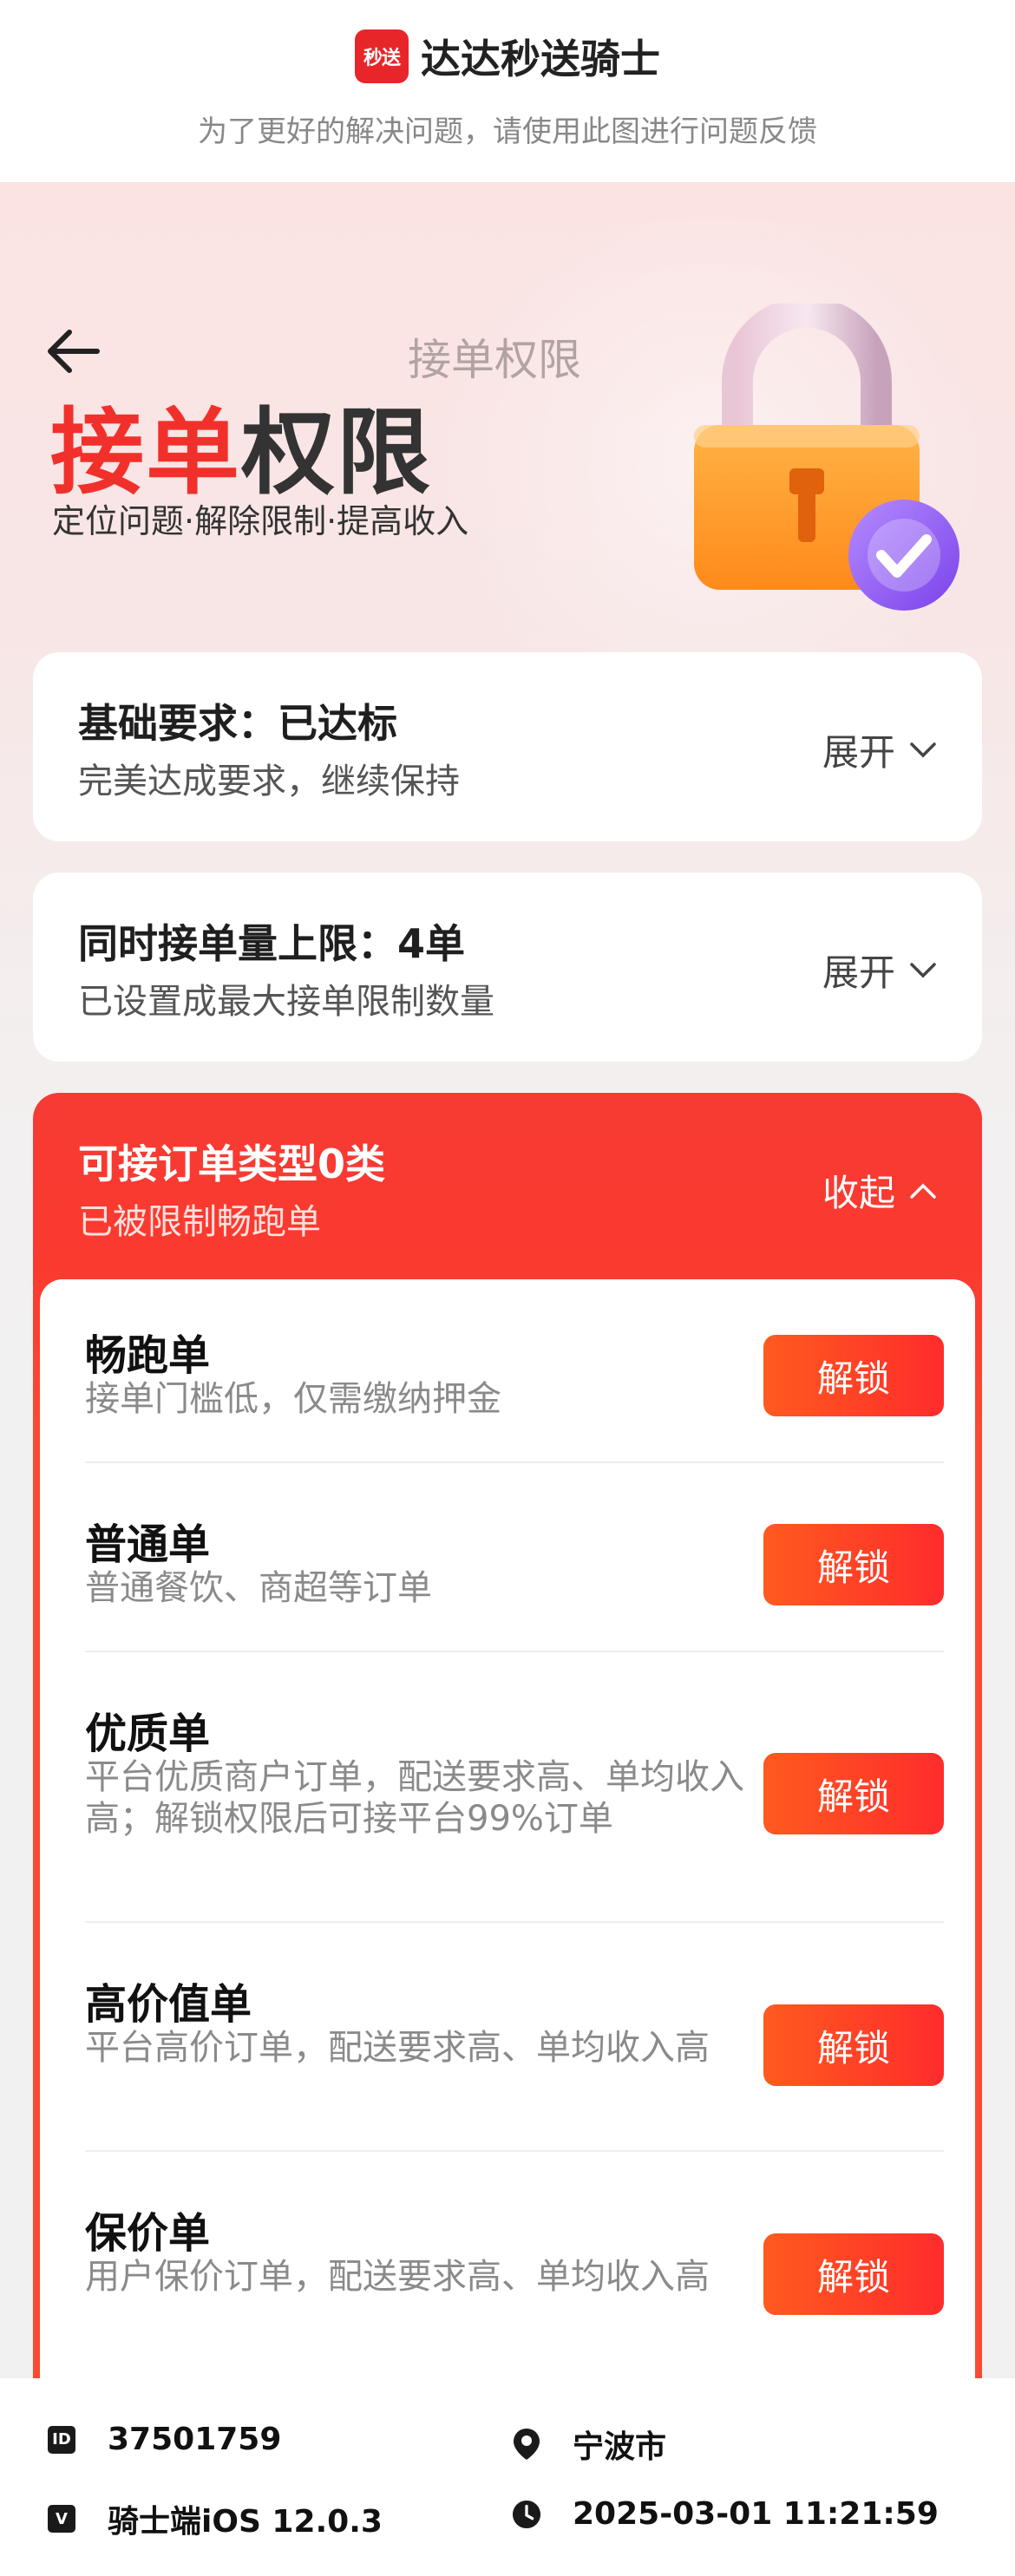 Image resolution: width=1015 pixels, height=2576 pixels. I want to click on version-icon: V, so click(61, 2519).